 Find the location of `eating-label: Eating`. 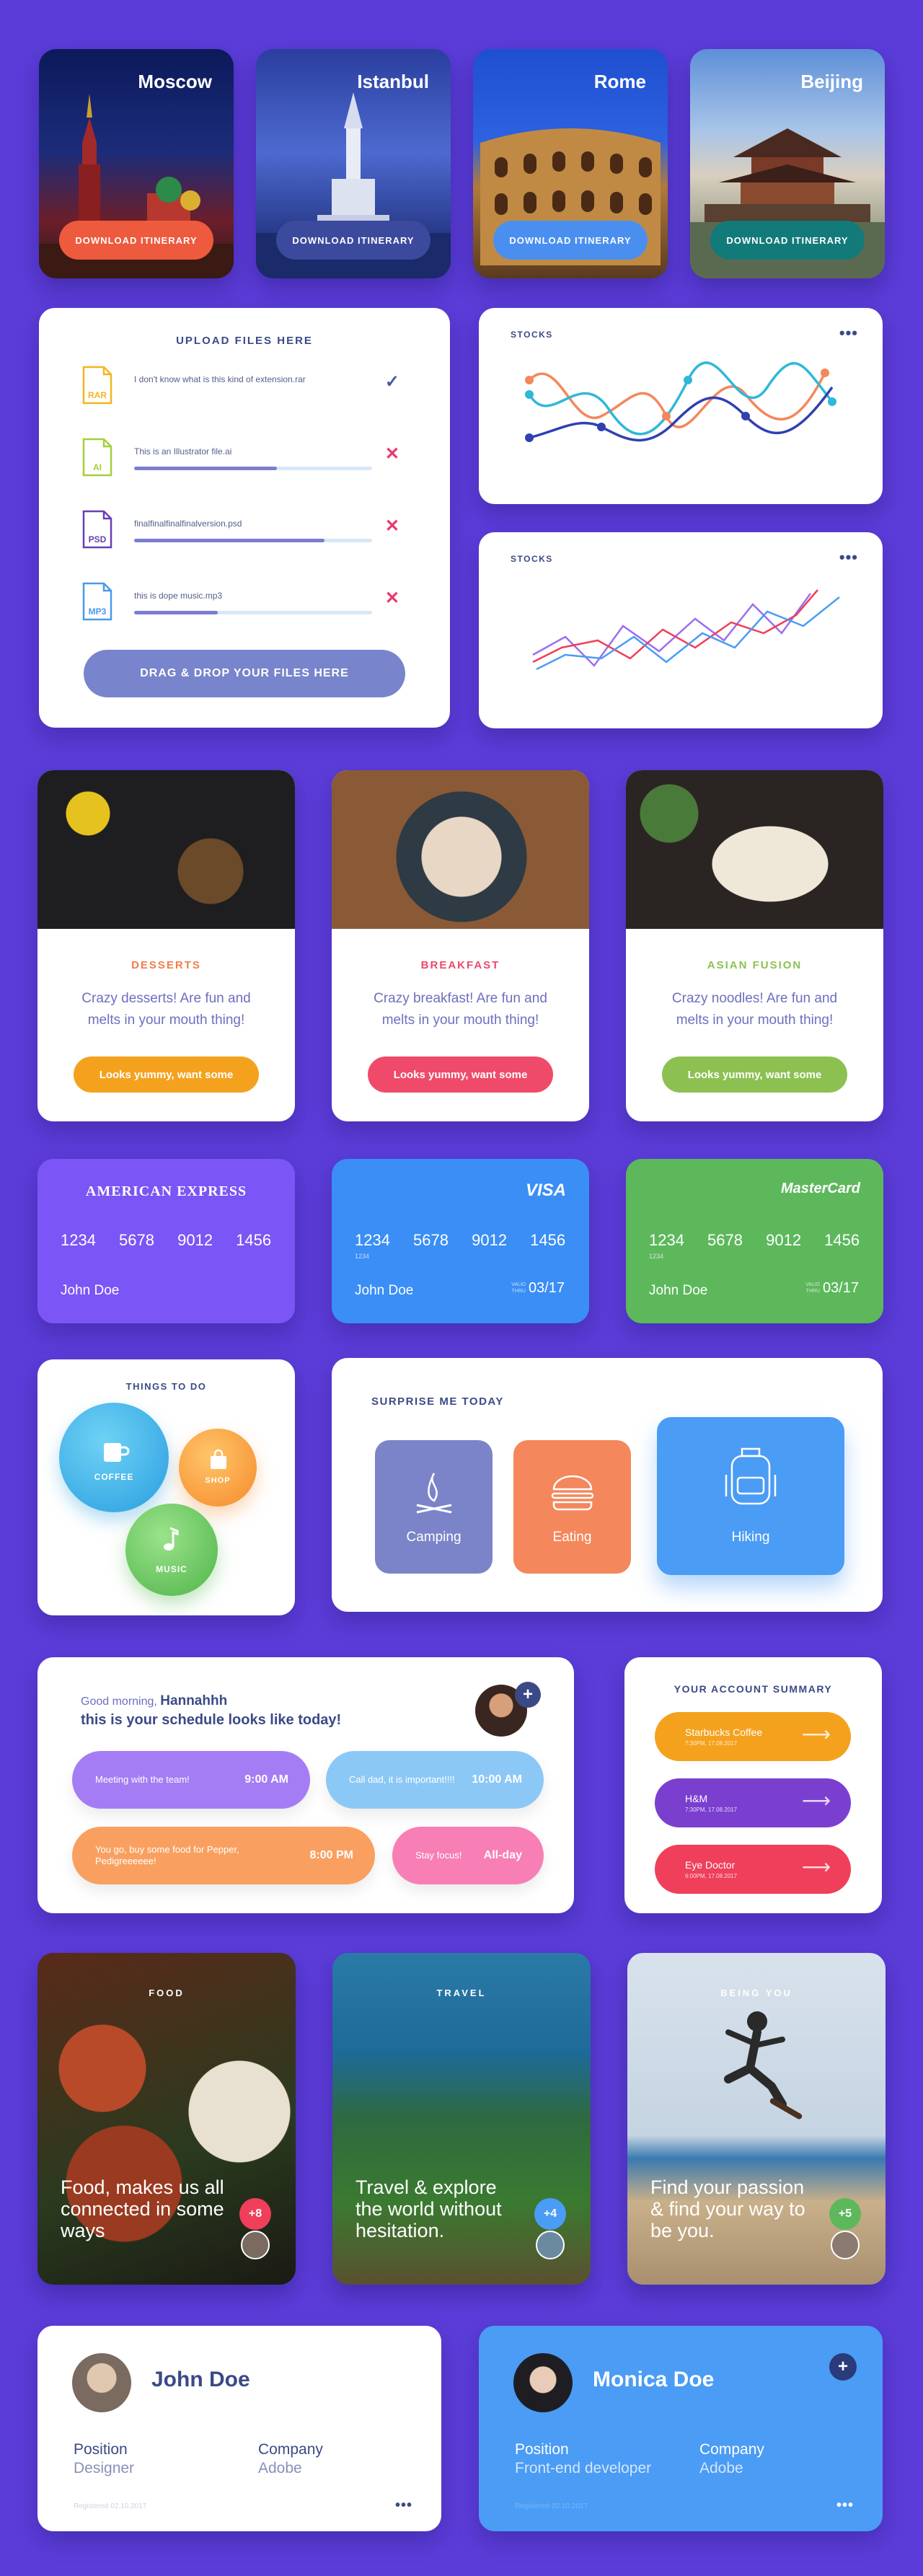

eating-label: Eating is located at coordinates (572, 1537).